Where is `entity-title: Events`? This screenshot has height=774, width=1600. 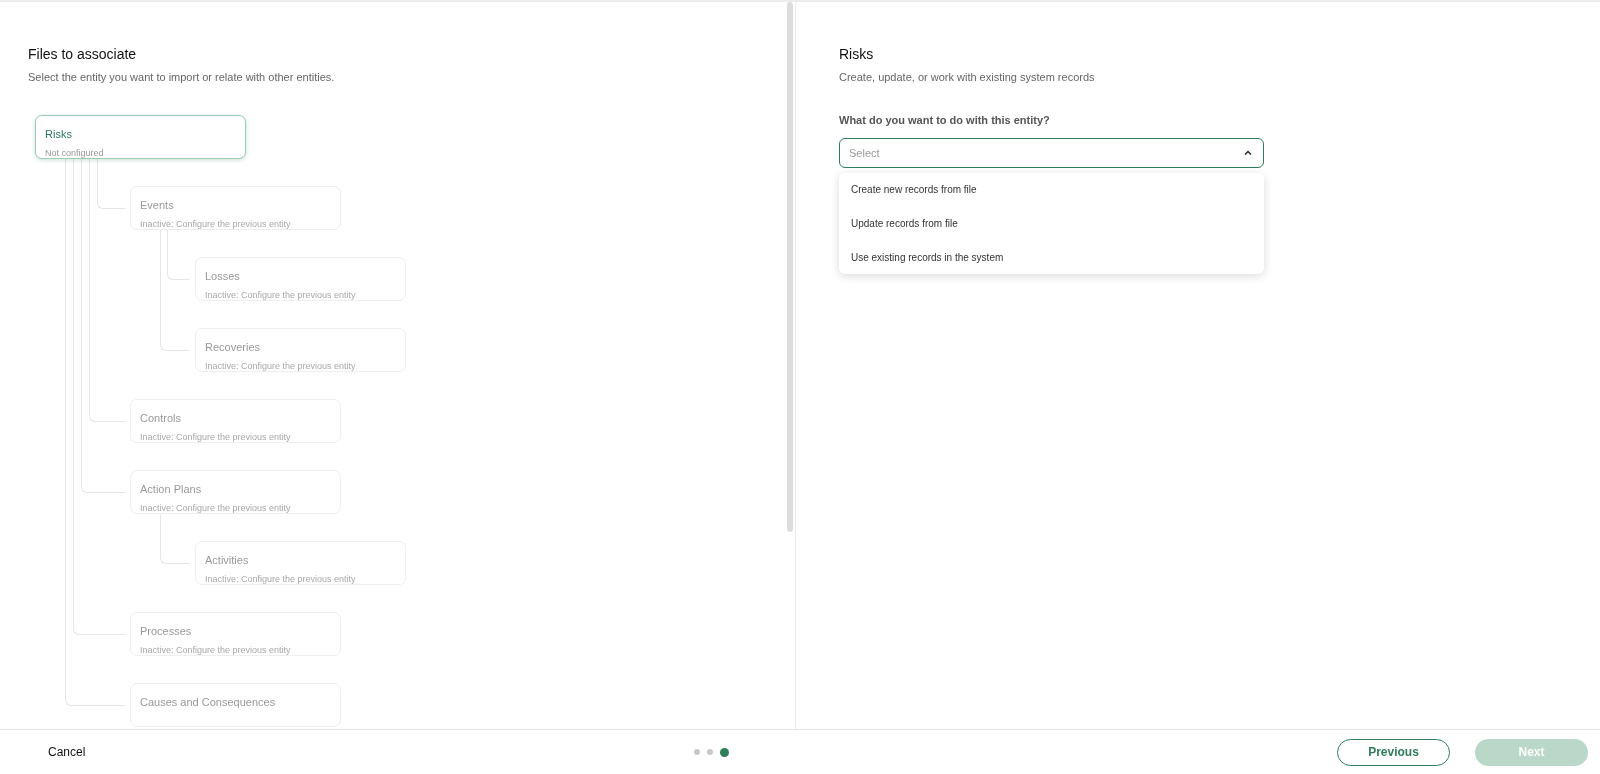 entity-title: Events is located at coordinates (157, 205).